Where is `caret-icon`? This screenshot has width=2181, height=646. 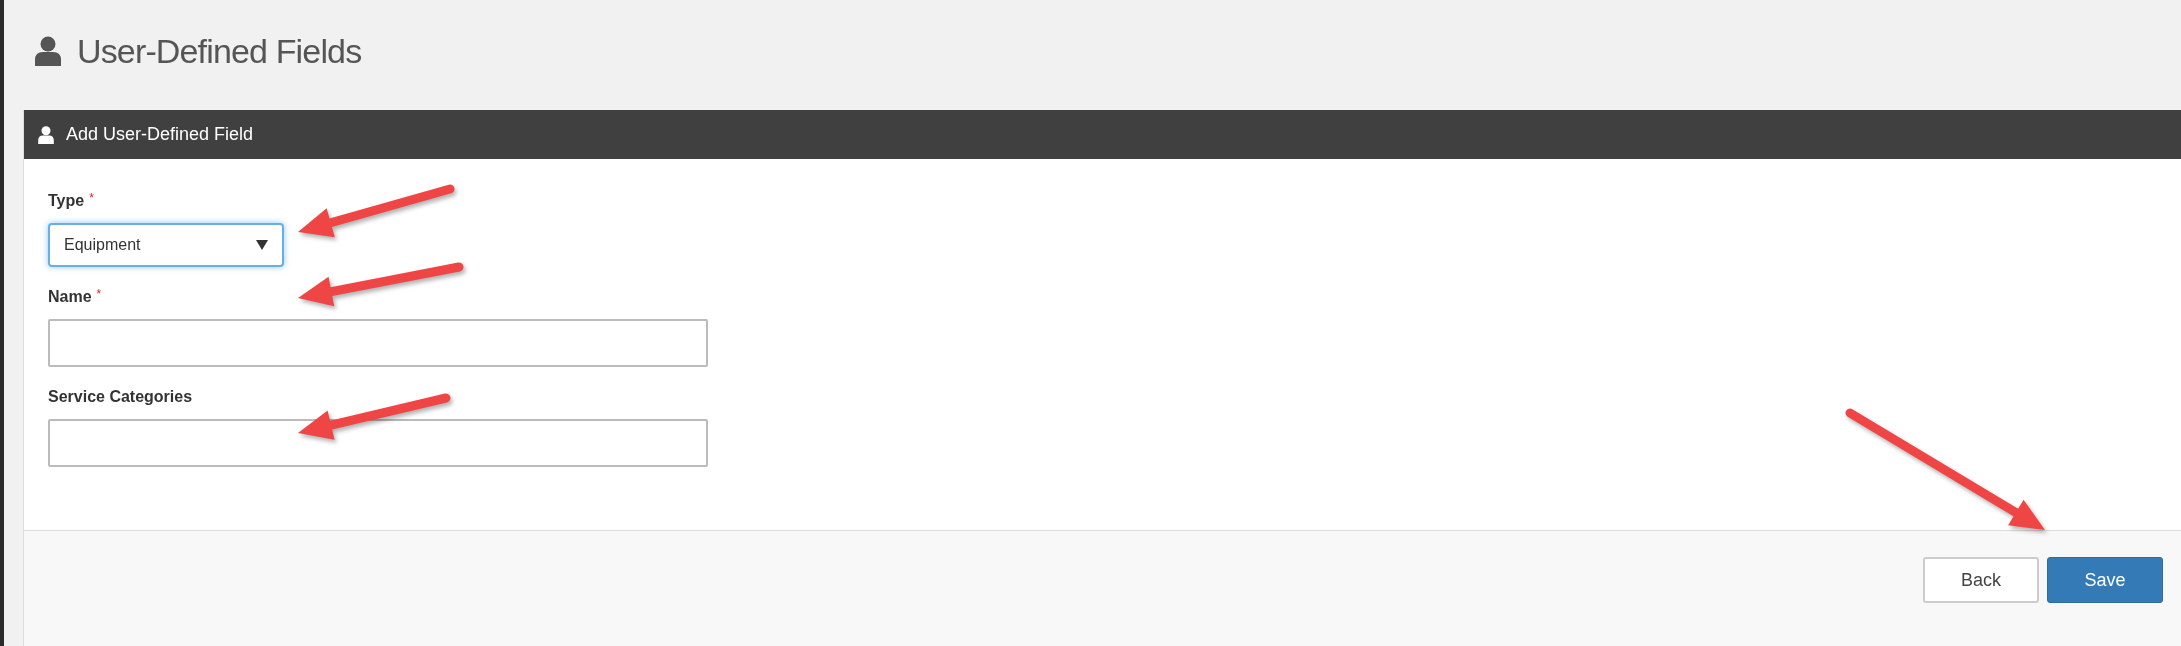
caret-icon is located at coordinates (262, 245).